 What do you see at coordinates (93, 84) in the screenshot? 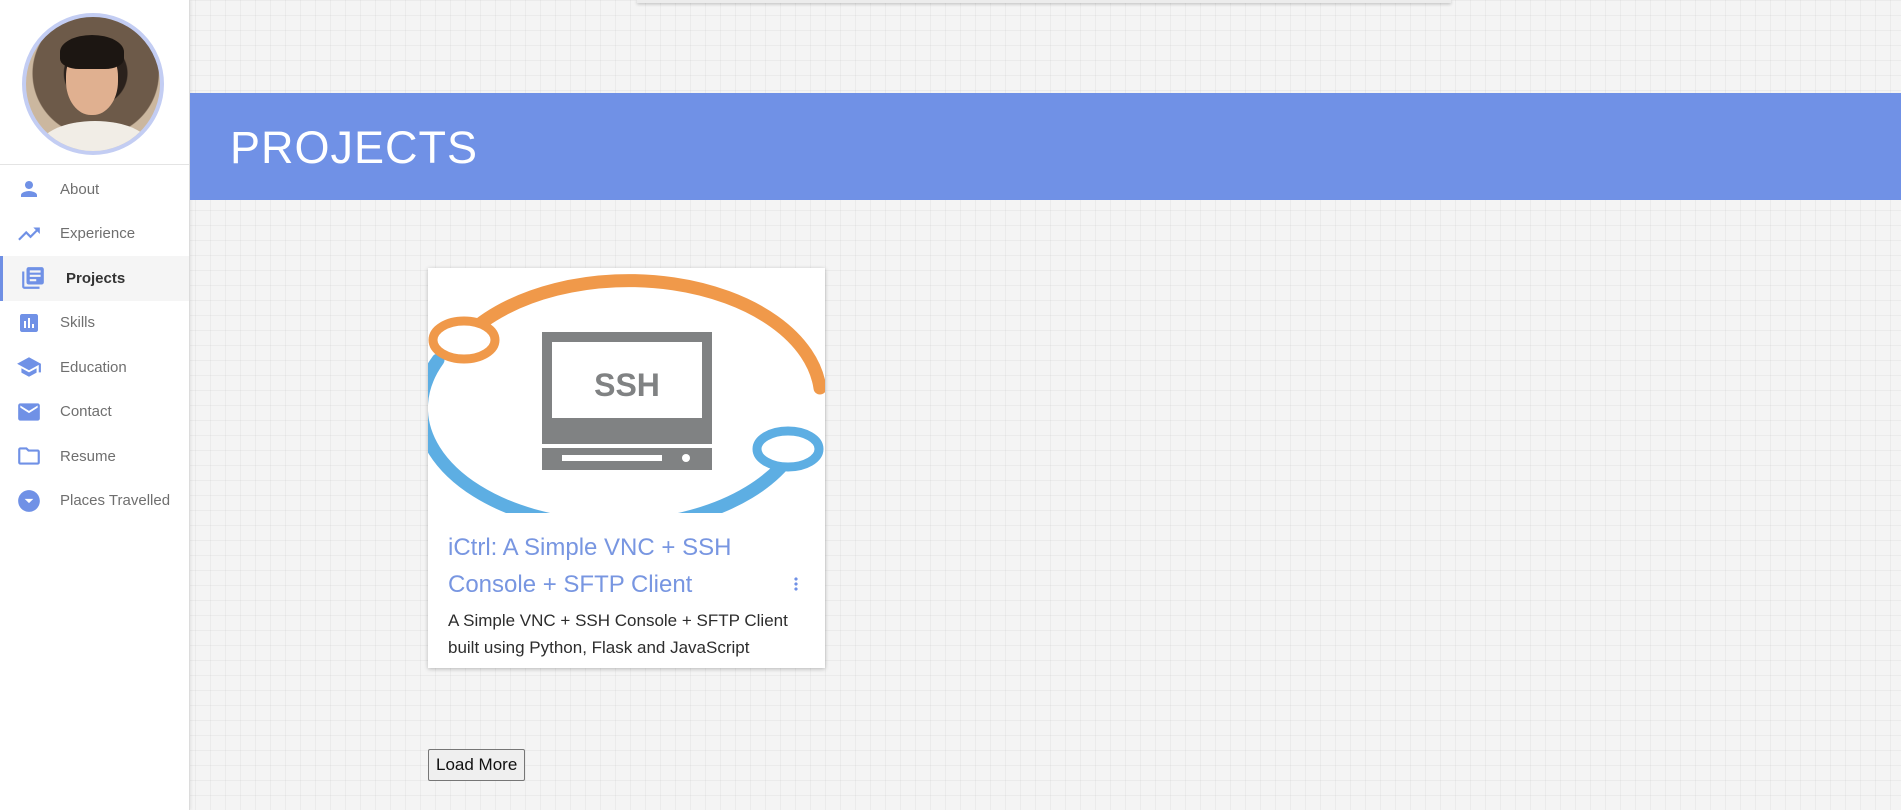
I see `avatar` at bounding box center [93, 84].